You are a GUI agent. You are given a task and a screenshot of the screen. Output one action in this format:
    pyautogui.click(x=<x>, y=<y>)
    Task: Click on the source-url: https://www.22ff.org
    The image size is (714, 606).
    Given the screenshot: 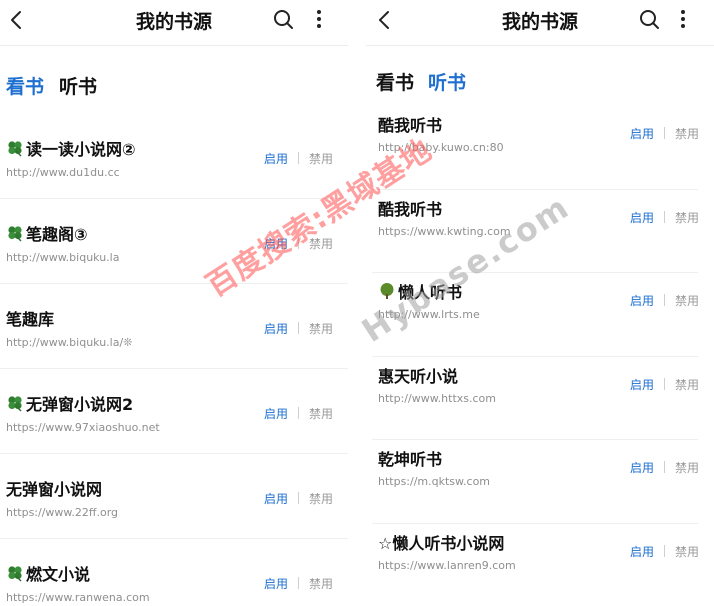 What is the action you would take?
    pyautogui.click(x=62, y=512)
    